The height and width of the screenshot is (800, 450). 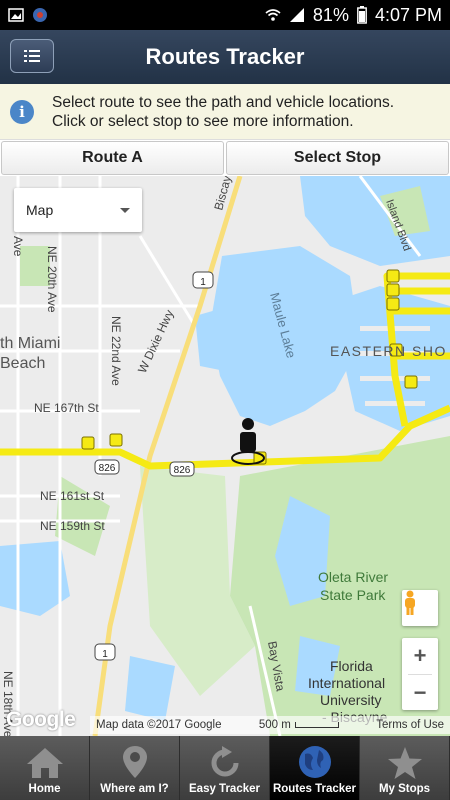 What do you see at coordinates (420, 693) in the screenshot?
I see `zoom-out-button: −` at bounding box center [420, 693].